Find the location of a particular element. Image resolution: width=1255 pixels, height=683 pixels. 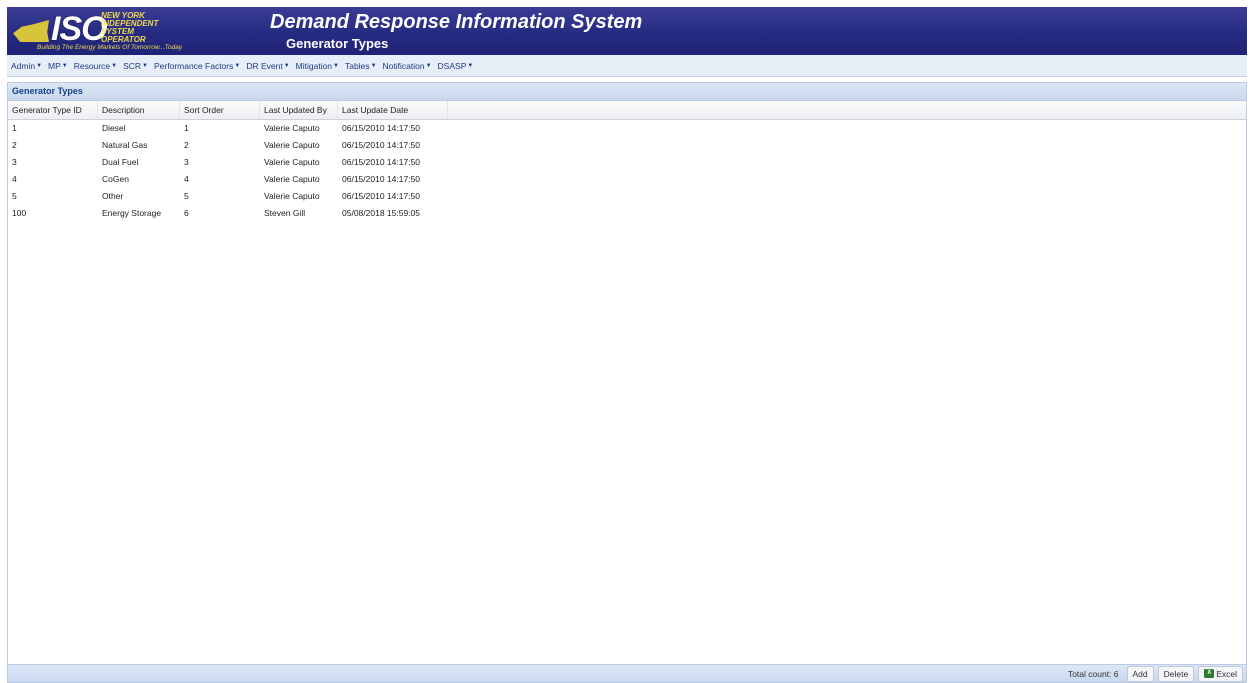

menu-dsasp: DSASP ▼ is located at coordinates (456, 66).